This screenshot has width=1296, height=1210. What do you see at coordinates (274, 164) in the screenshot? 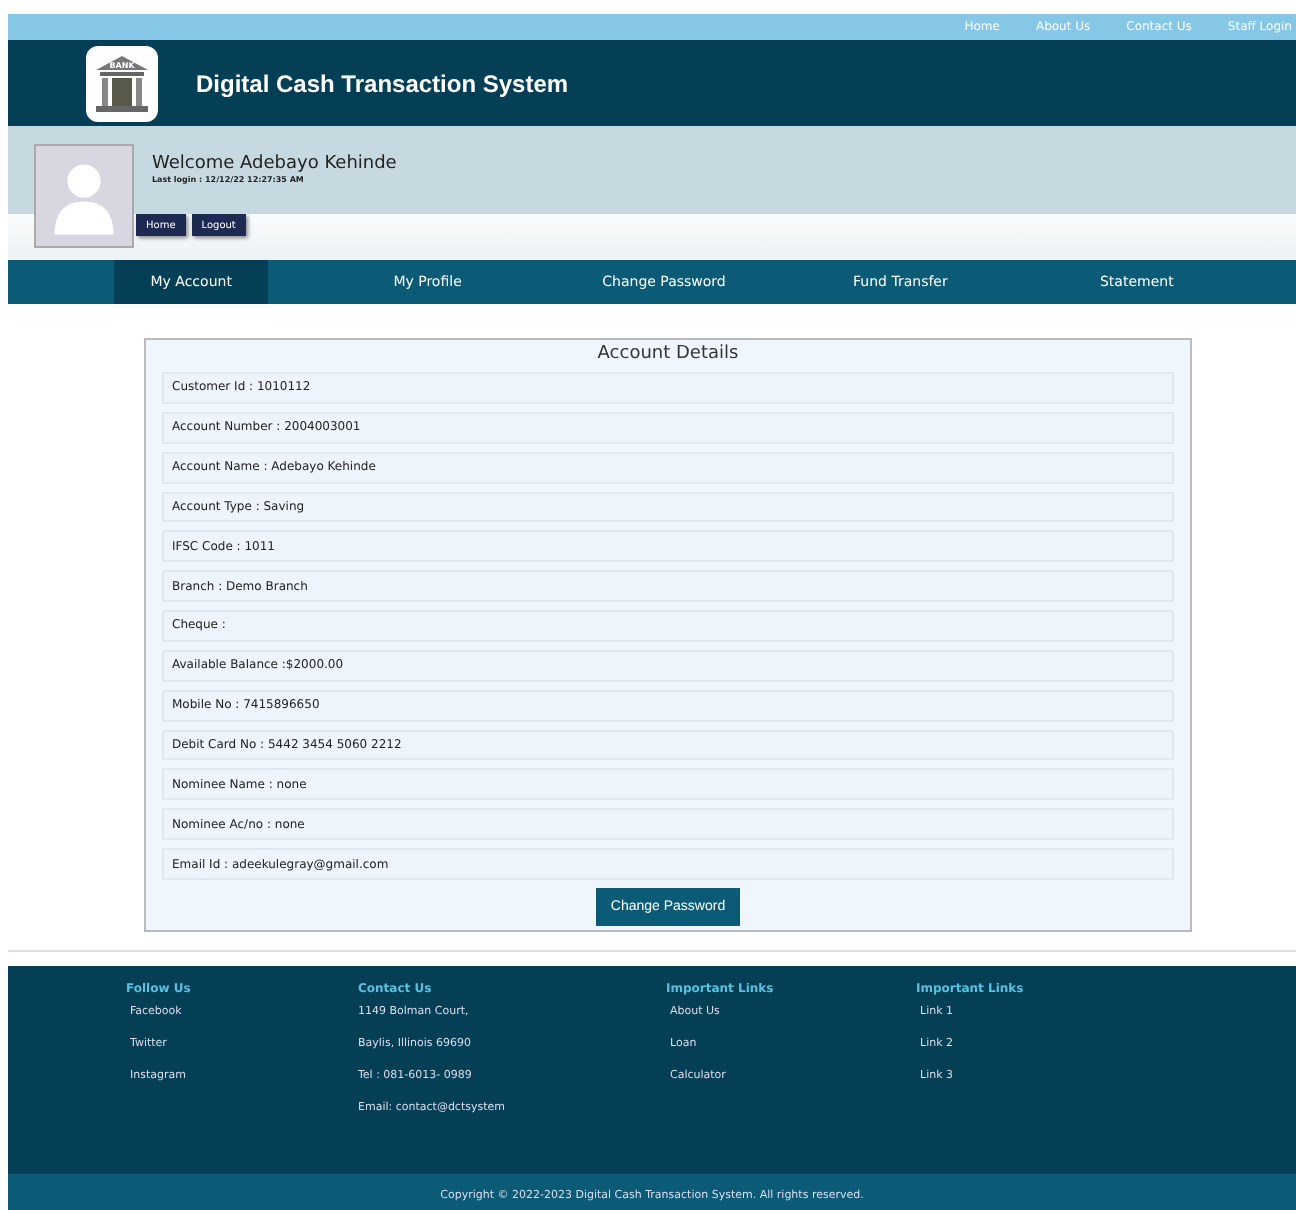
I see `welcome-text: Welcome Adebayo Kehinde` at bounding box center [274, 164].